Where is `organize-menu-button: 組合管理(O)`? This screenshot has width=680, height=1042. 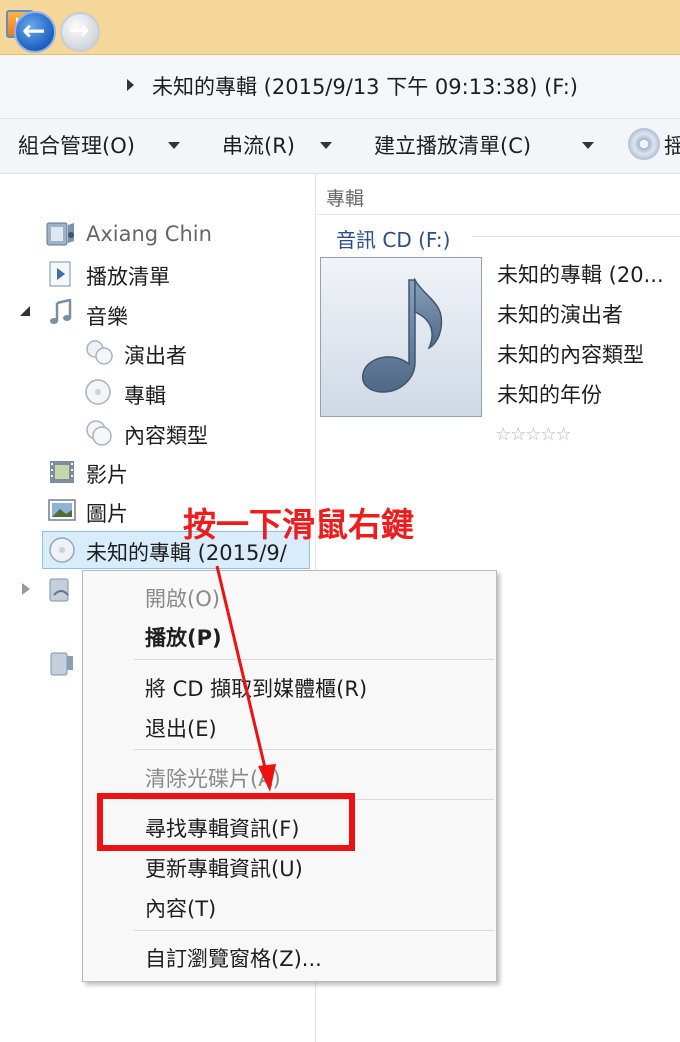
organize-menu-button: 組合管理(O) is located at coordinates (76, 145).